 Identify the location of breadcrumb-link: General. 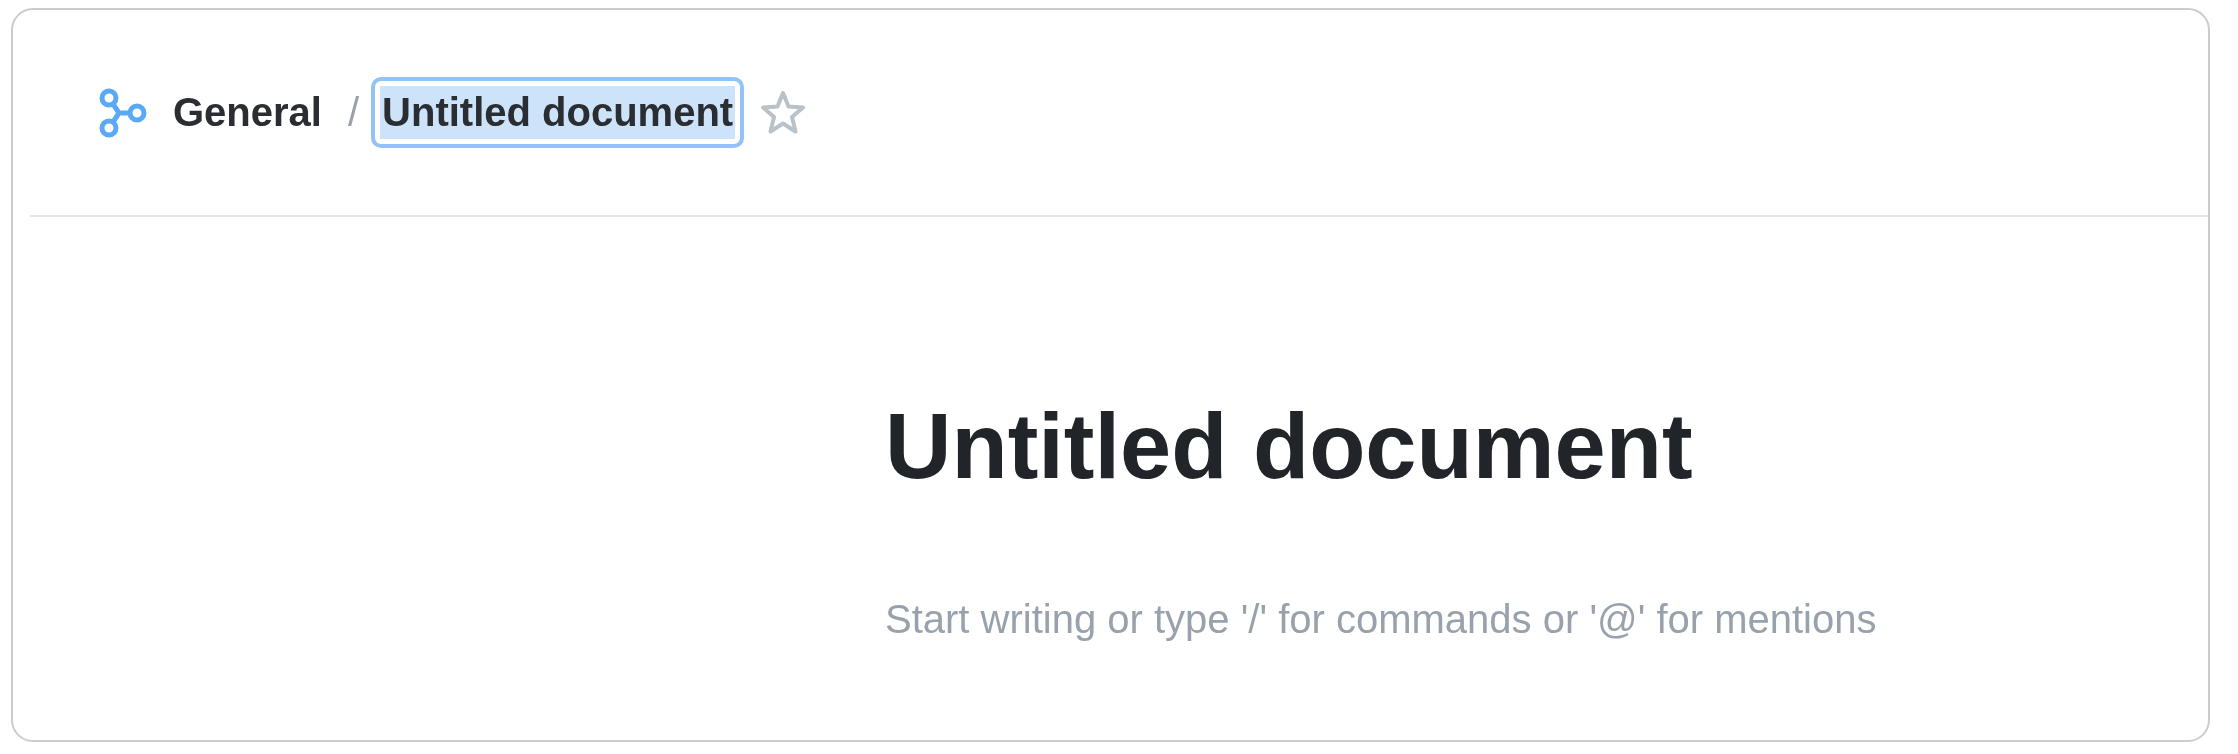
(247, 112).